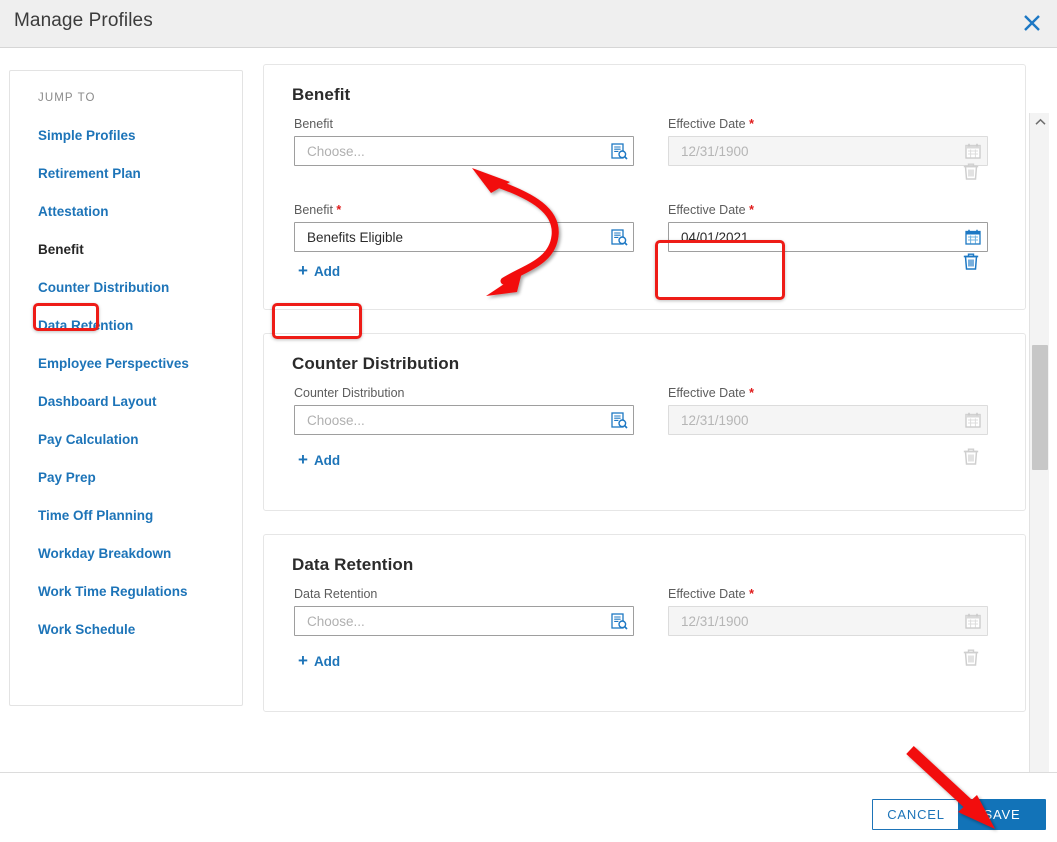 This screenshot has width=1057, height=842. What do you see at coordinates (126, 364) in the screenshot?
I see `sidebar-item-employee-perspectives: Employee Perspectives` at bounding box center [126, 364].